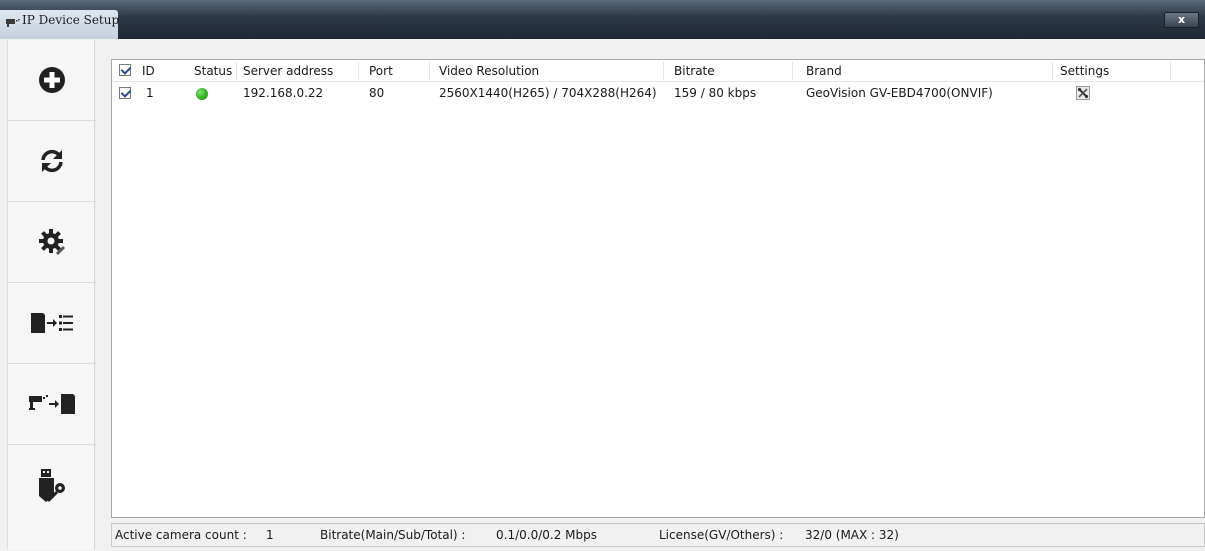  What do you see at coordinates (899, 93) in the screenshot?
I see `row-brand: GeoVision GV-EBD4700(ONVIF)` at bounding box center [899, 93].